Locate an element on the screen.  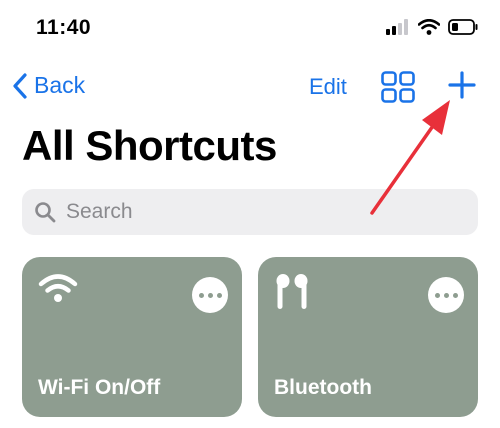
status-time: 11:40 is located at coordinates (64, 27).